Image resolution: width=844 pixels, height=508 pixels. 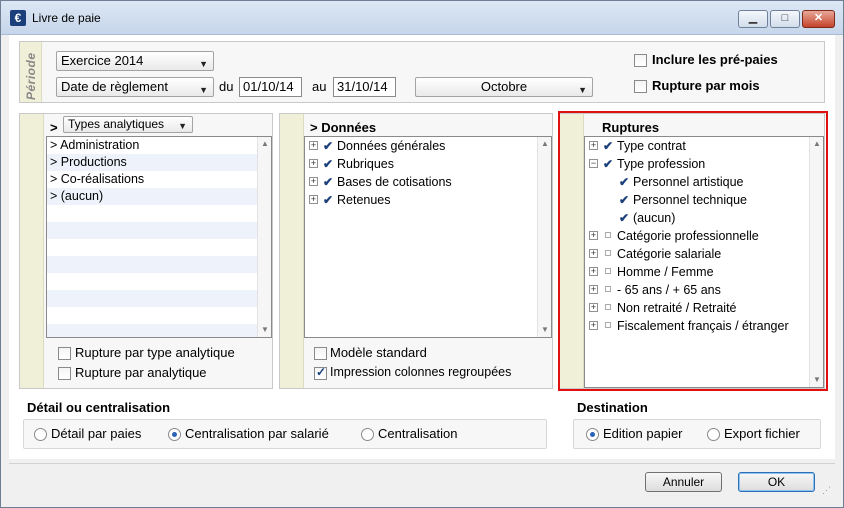 I want to click on impression-colonnes-checkbox, so click(x=320, y=372).